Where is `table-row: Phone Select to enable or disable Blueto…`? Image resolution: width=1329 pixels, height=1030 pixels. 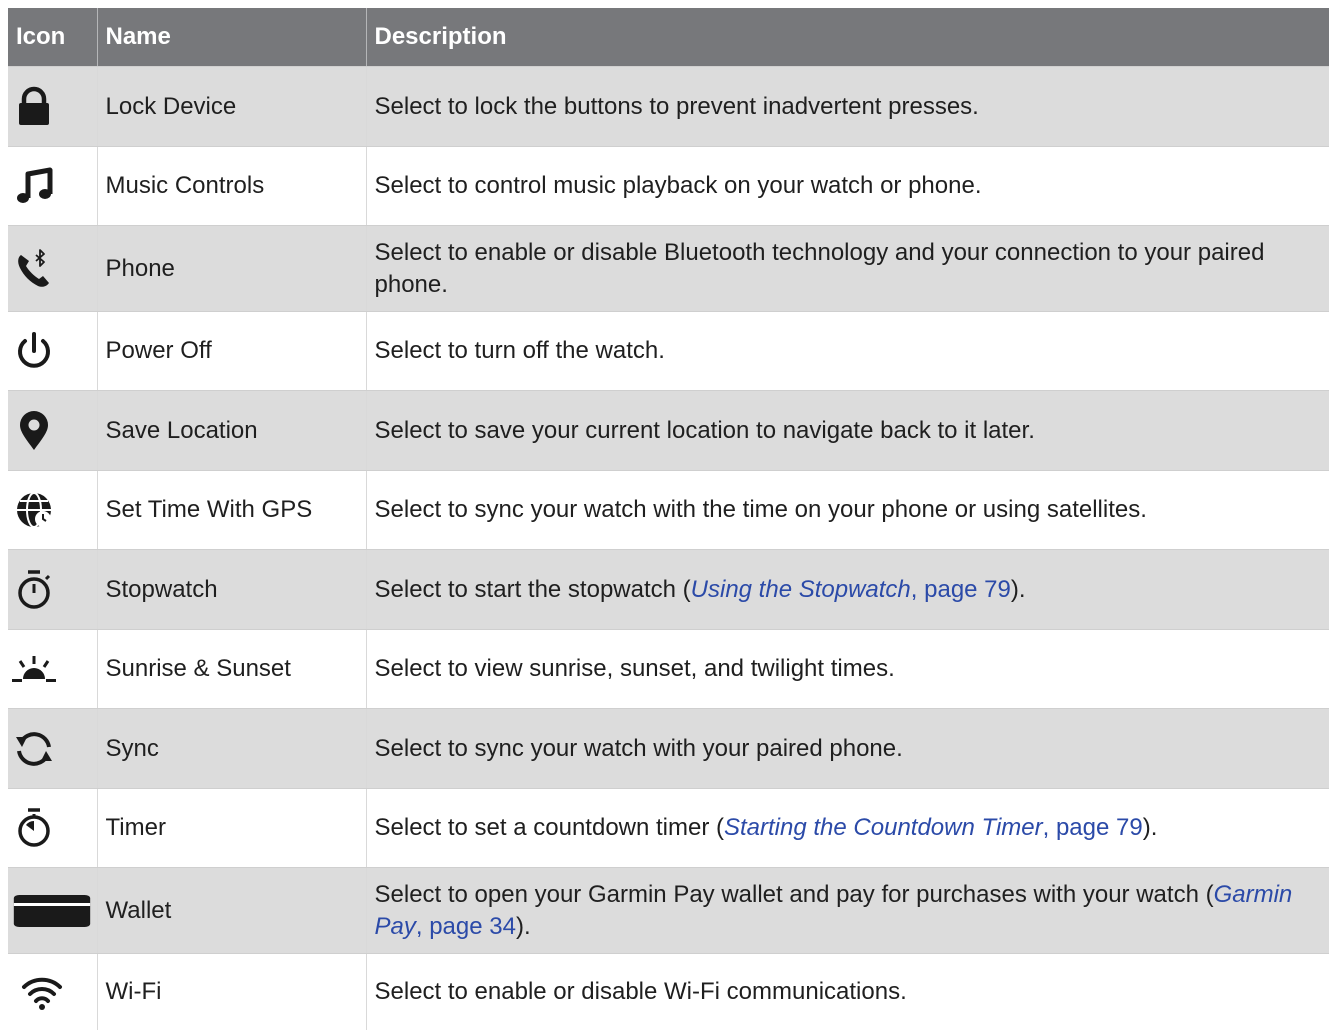 table-row: Phone Select to enable or disable Blueto… is located at coordinates (668, 268).